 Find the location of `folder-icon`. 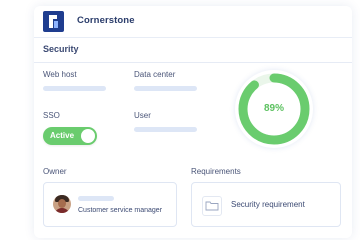

folder-icon is located at coordinates (212, 206).